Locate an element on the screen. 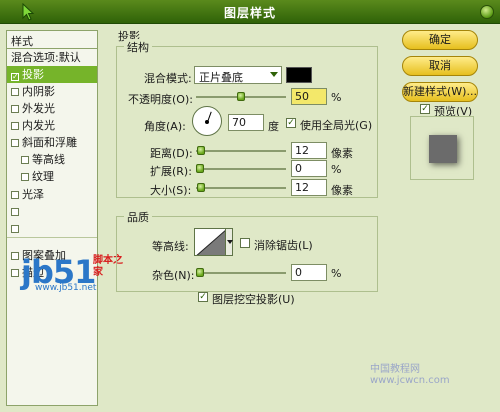 Image resolution: width=500 pixels, height=412 pixels. list-divider is located at coordinates (52, 237).